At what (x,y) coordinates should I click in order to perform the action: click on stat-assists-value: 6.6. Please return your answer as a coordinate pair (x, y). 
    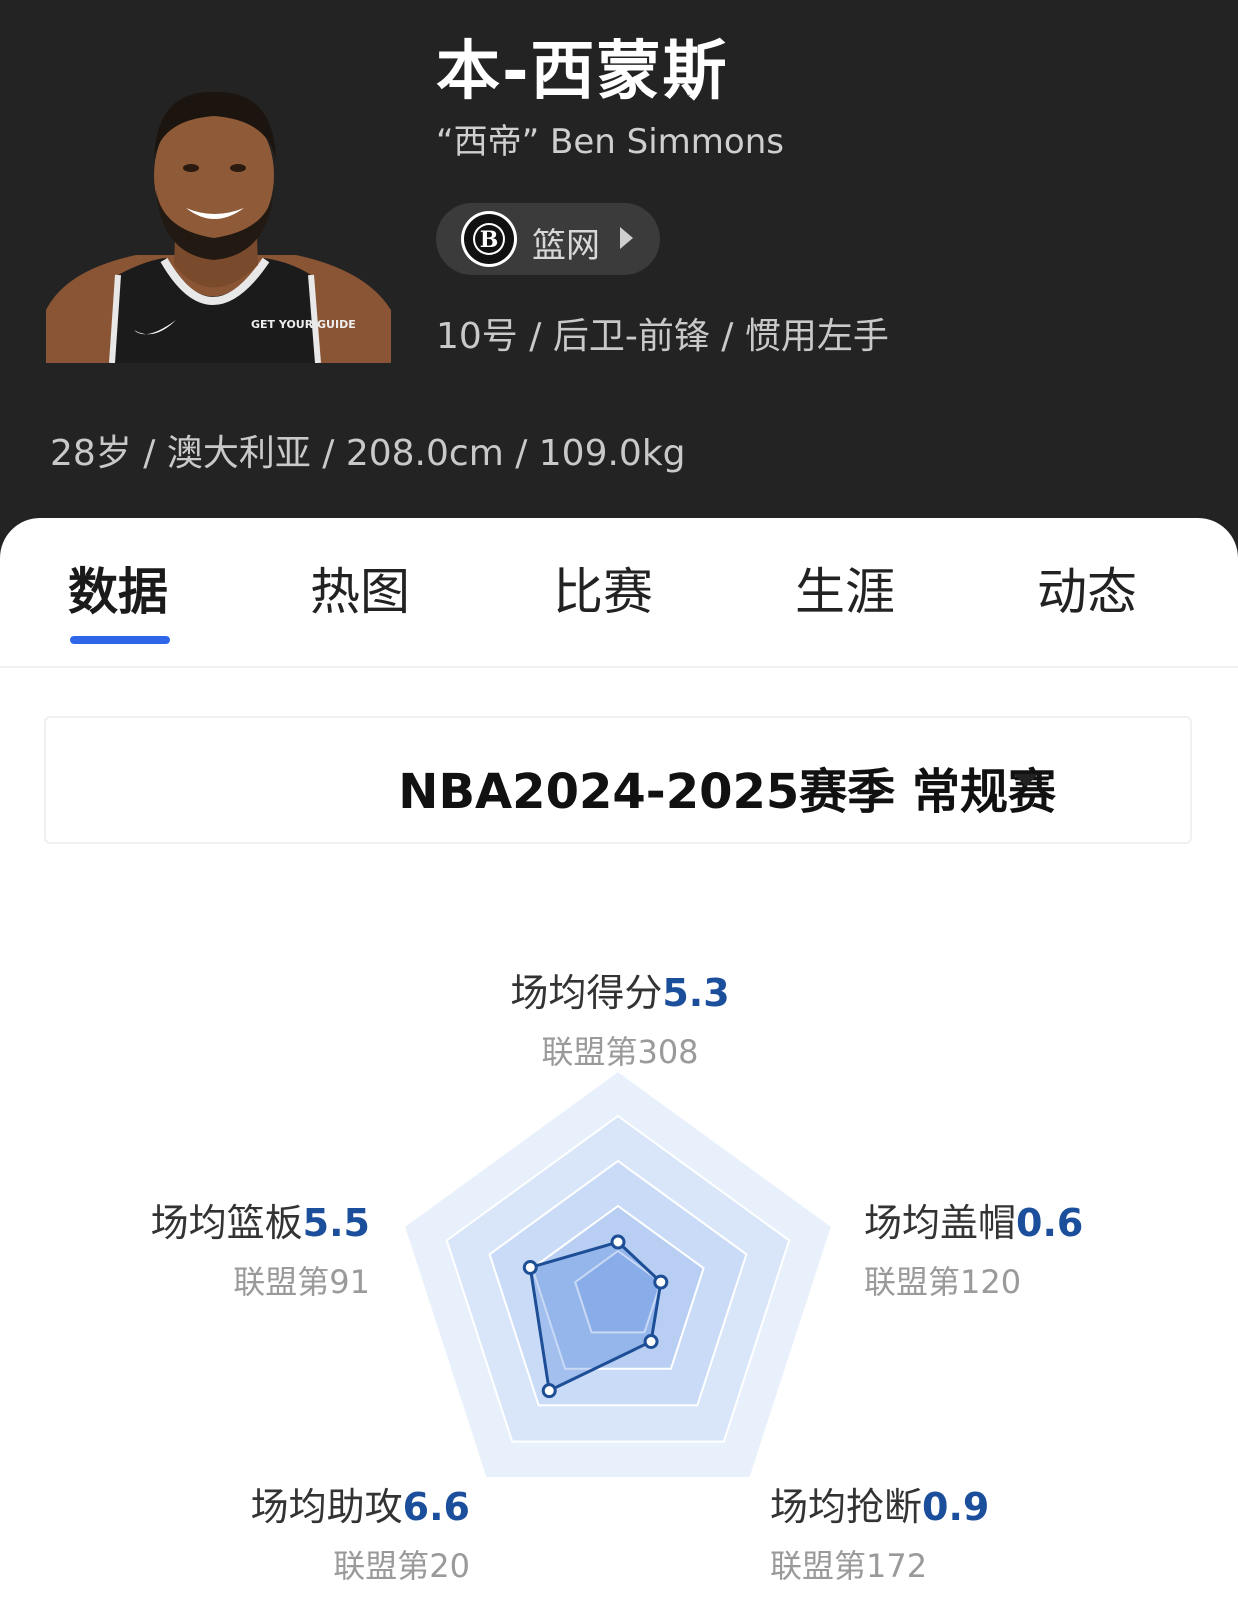
    Looking at the image, I should click on (436, 1507).